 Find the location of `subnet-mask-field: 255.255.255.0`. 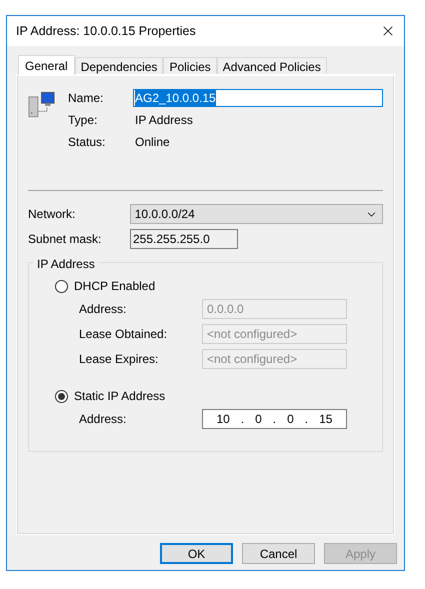

subnet-mask-field: 255.255.255.0 is located at coordinates (184, 239).